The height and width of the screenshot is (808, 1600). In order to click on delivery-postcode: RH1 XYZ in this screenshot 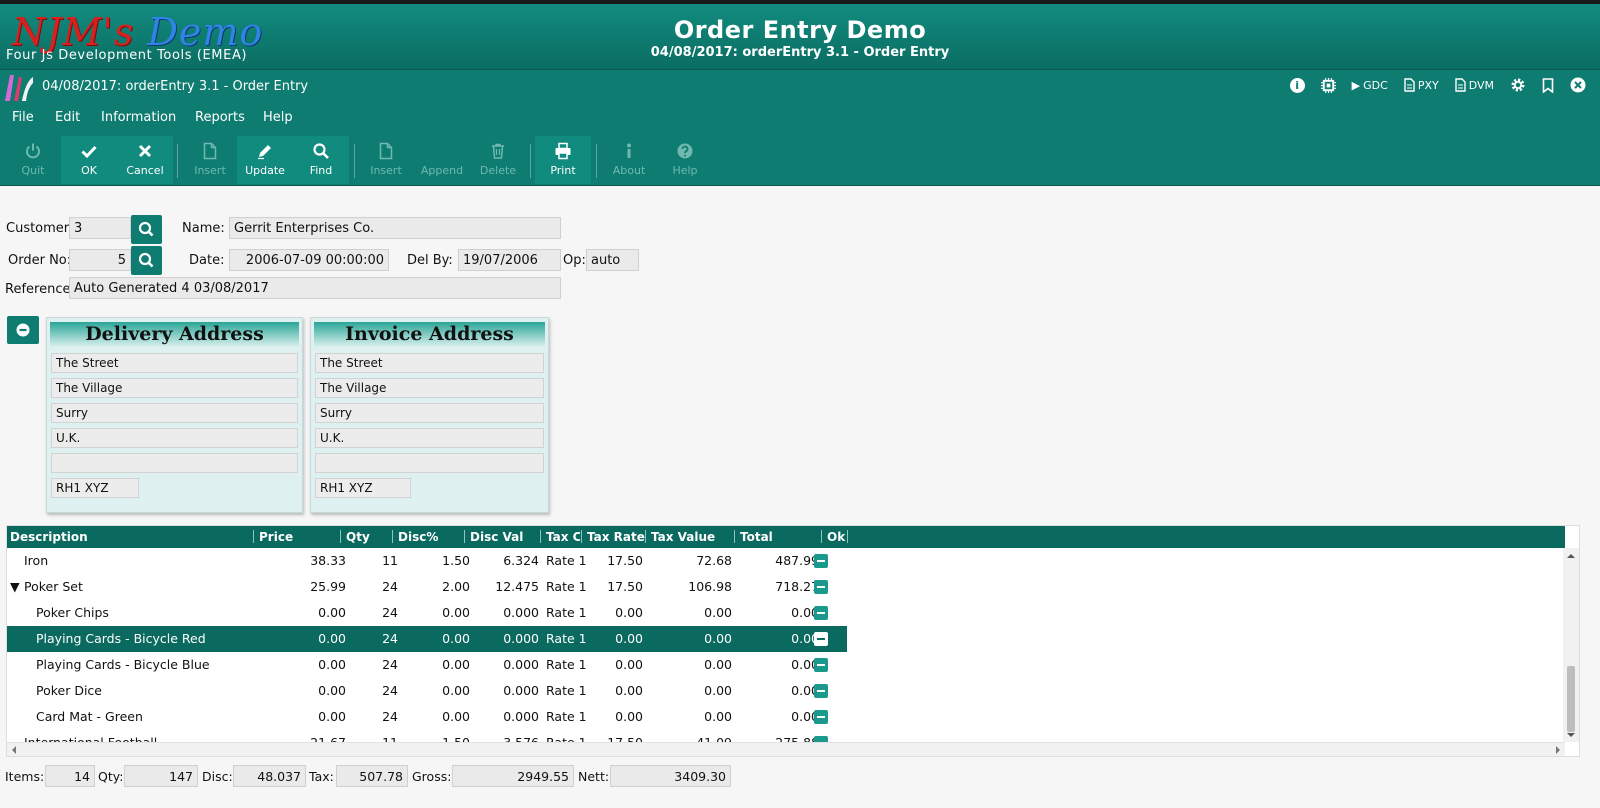, I will do `click(95, 488)`.